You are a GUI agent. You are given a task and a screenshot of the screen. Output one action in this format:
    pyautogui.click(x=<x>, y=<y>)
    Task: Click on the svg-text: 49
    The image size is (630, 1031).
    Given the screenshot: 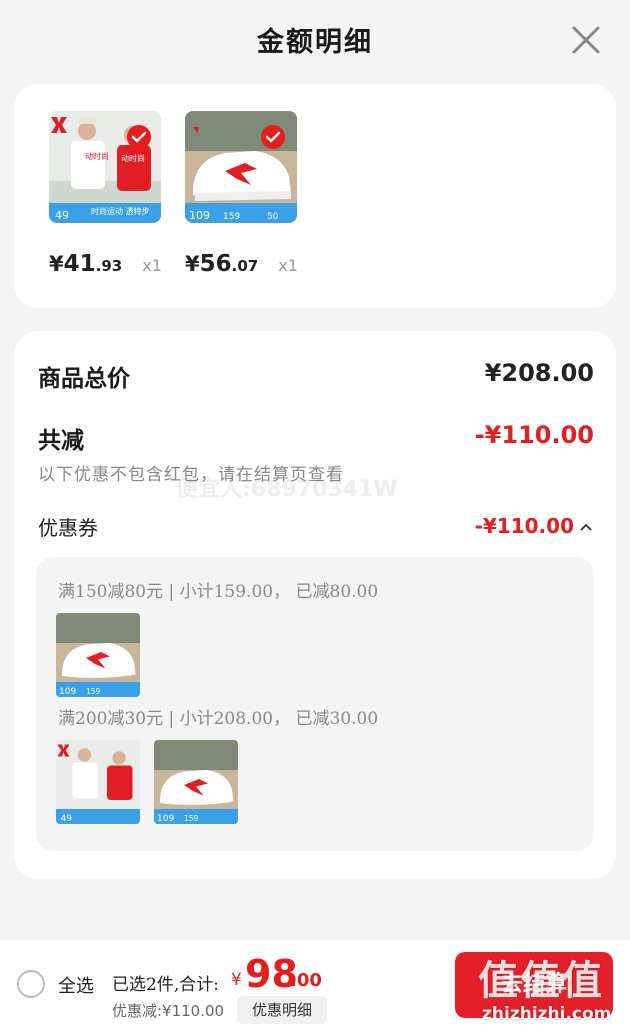 What is the action you would take?
    pyautogui.click(x=67, y=819)
    